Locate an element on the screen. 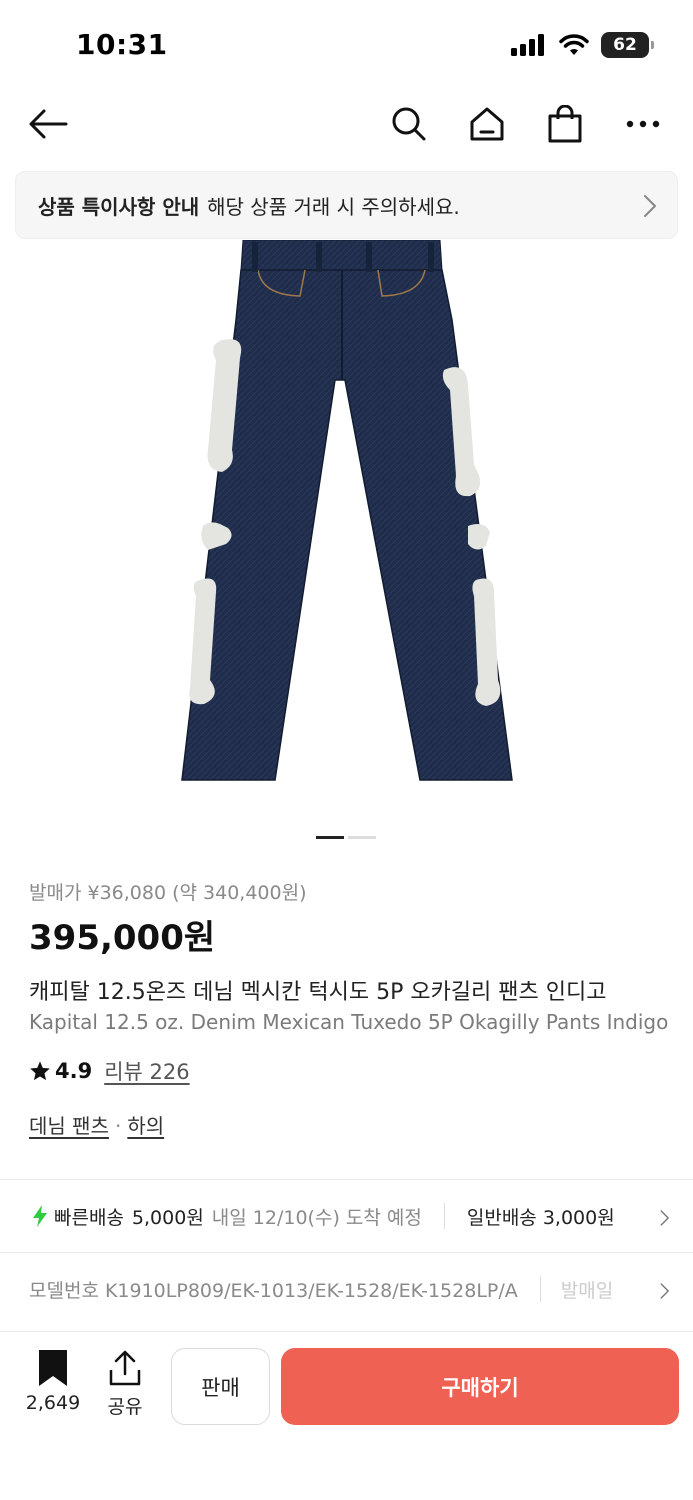  shopping-bag-icon is located at coordinates (565, 124).